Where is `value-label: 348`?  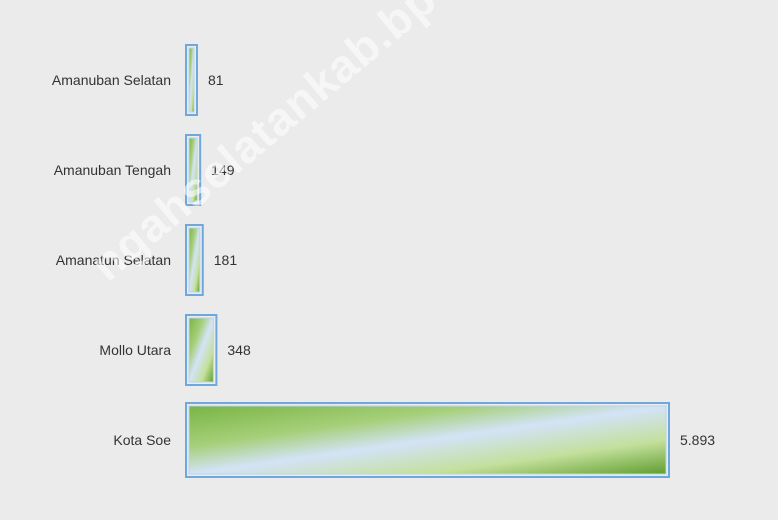 value-label: 348 is located at coordinates (239, 350).